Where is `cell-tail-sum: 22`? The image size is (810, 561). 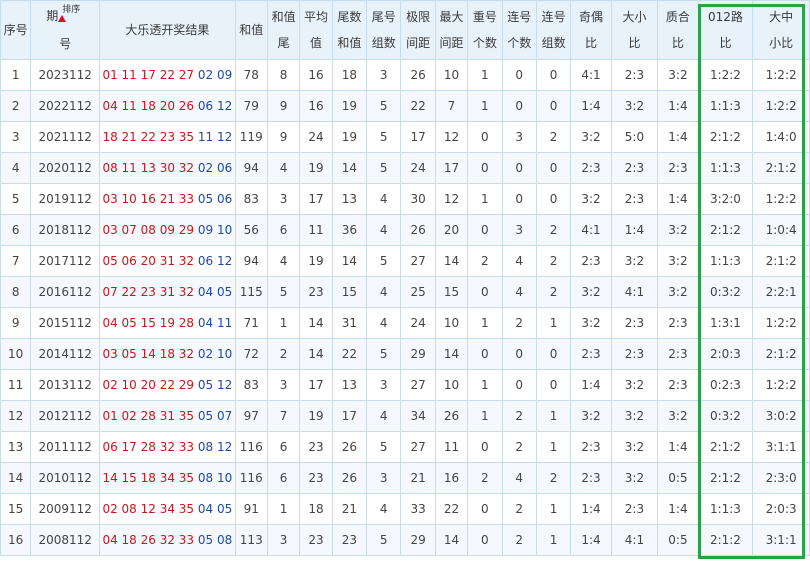 cell-tail-sum: 22 is located at coordinates (349, 354).